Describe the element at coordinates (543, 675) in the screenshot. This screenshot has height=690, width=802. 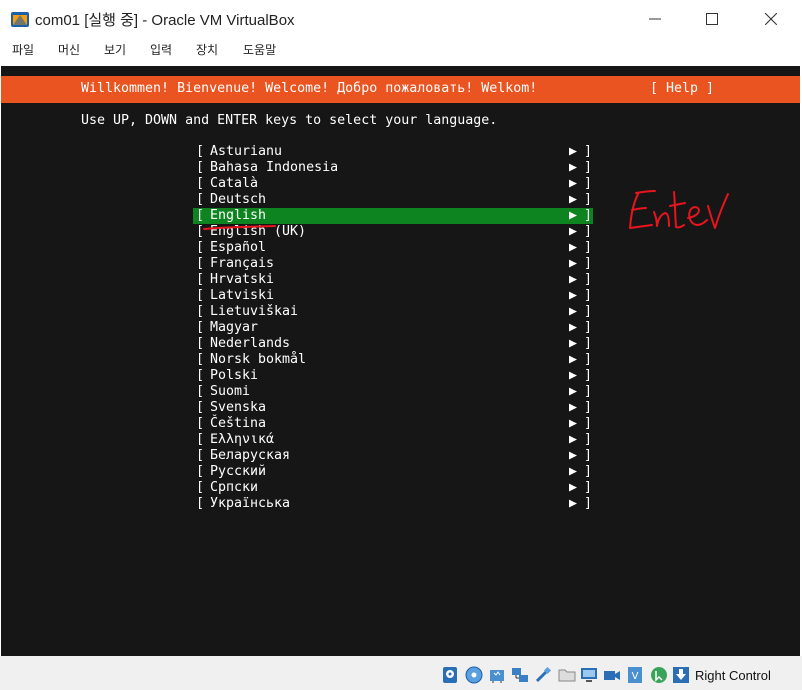
I see `usb-icon` at that location.